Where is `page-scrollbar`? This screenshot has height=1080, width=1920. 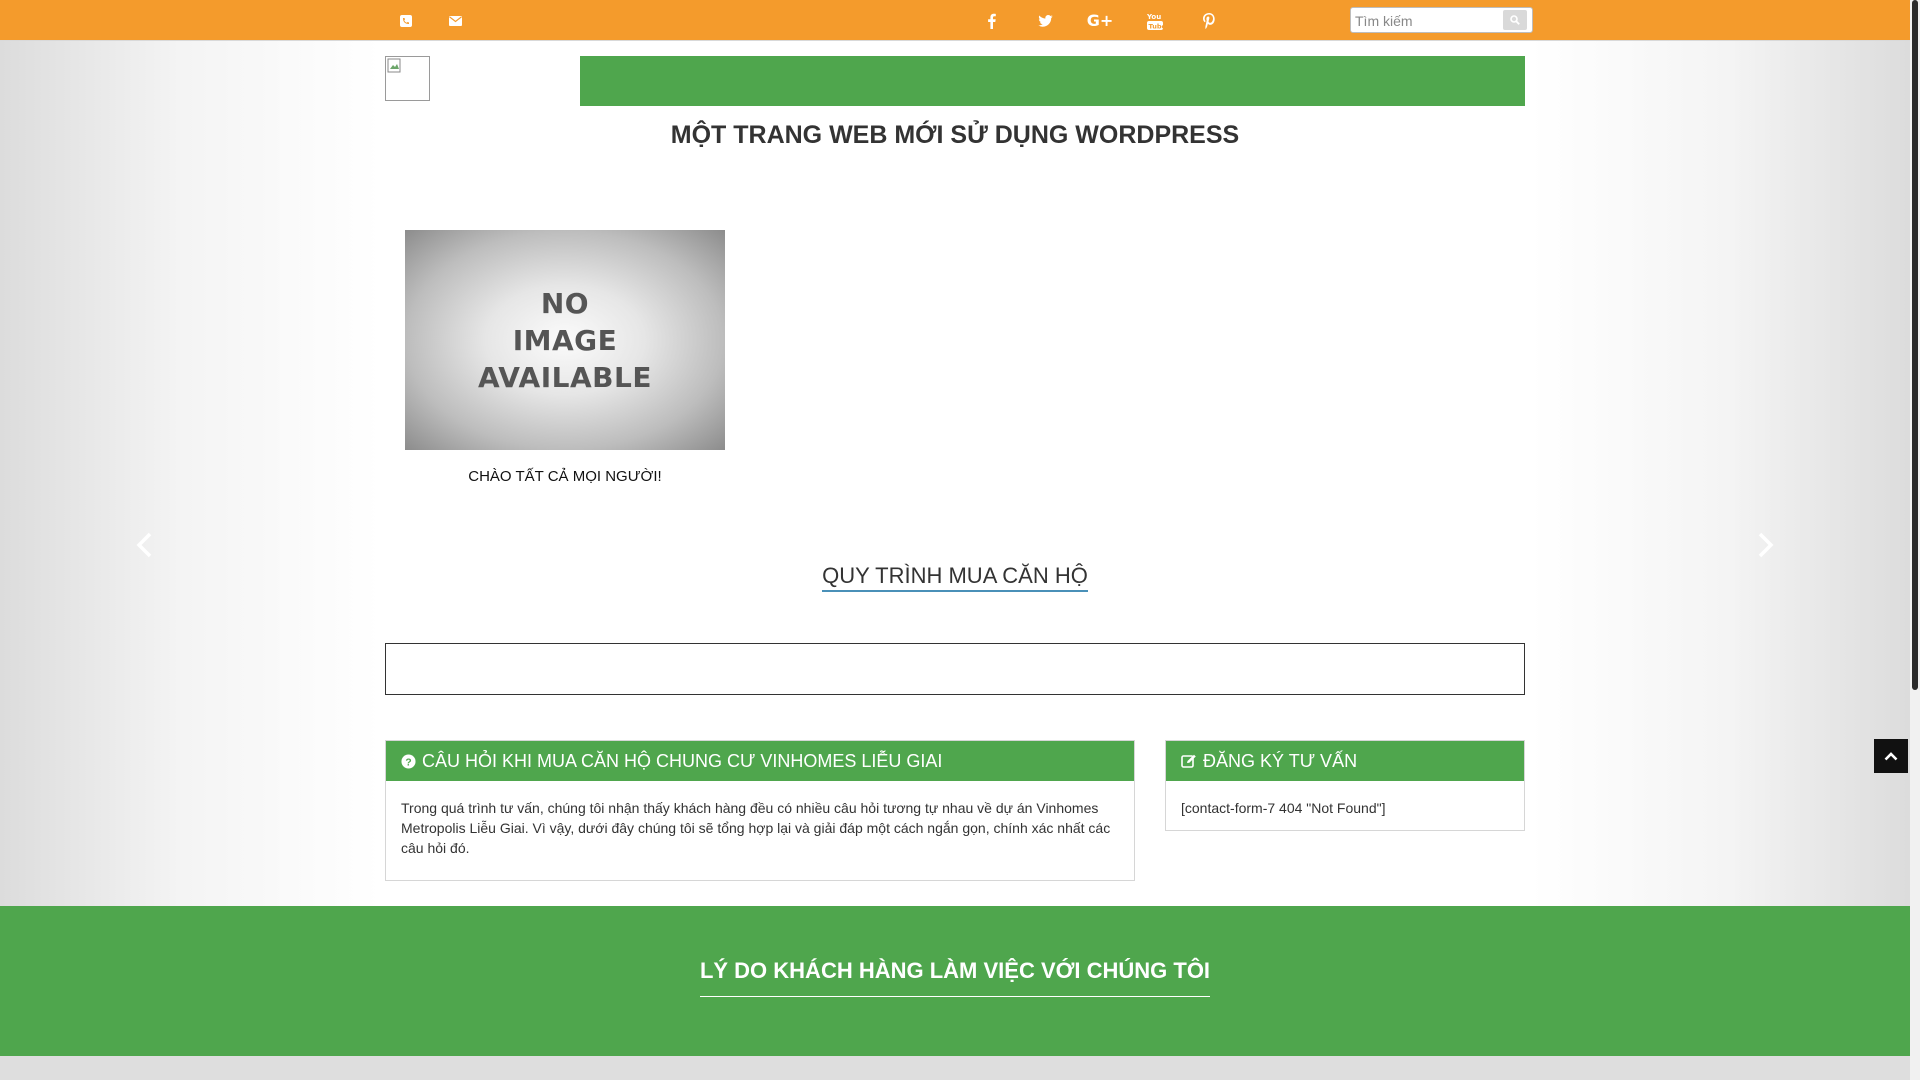
page-scrollbar is located at coordinates (1915, 540).